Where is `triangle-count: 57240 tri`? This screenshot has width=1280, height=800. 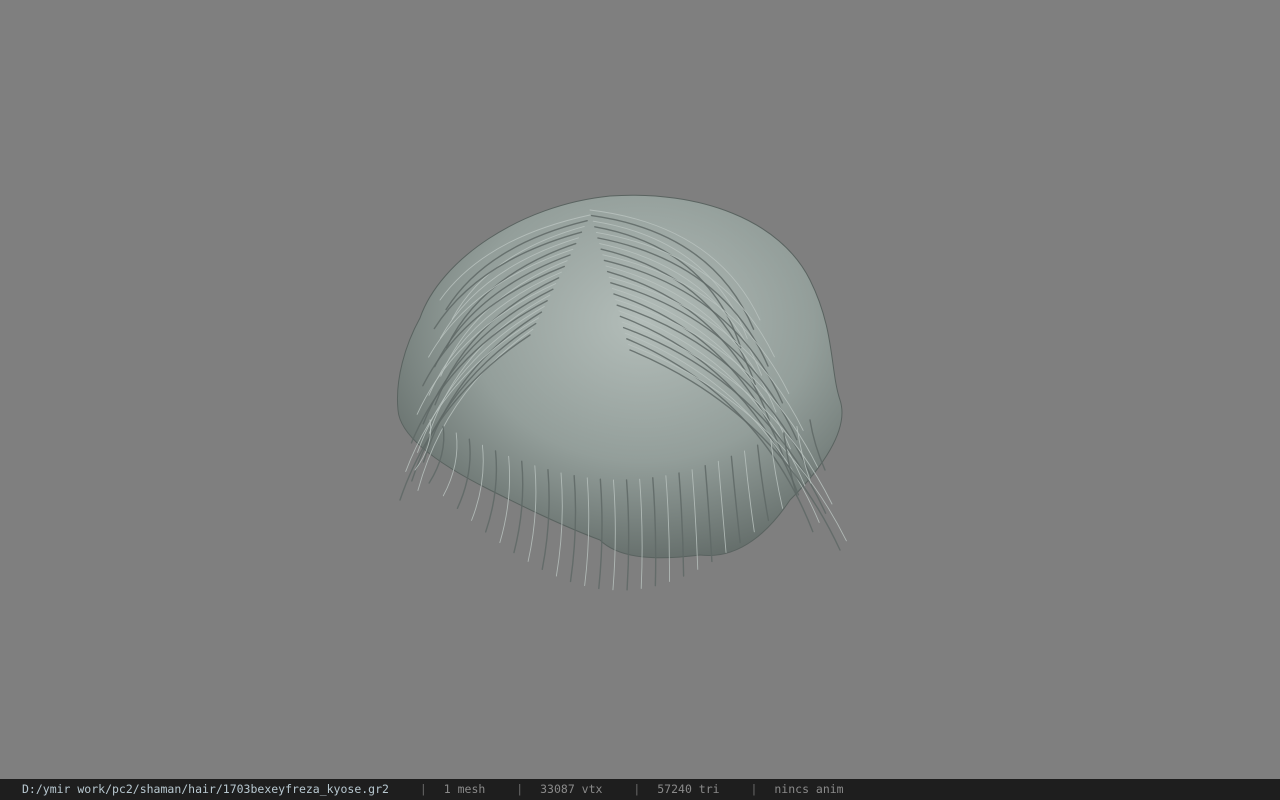 triangle-count: 57240 tri is located at coordinates (688, 789).